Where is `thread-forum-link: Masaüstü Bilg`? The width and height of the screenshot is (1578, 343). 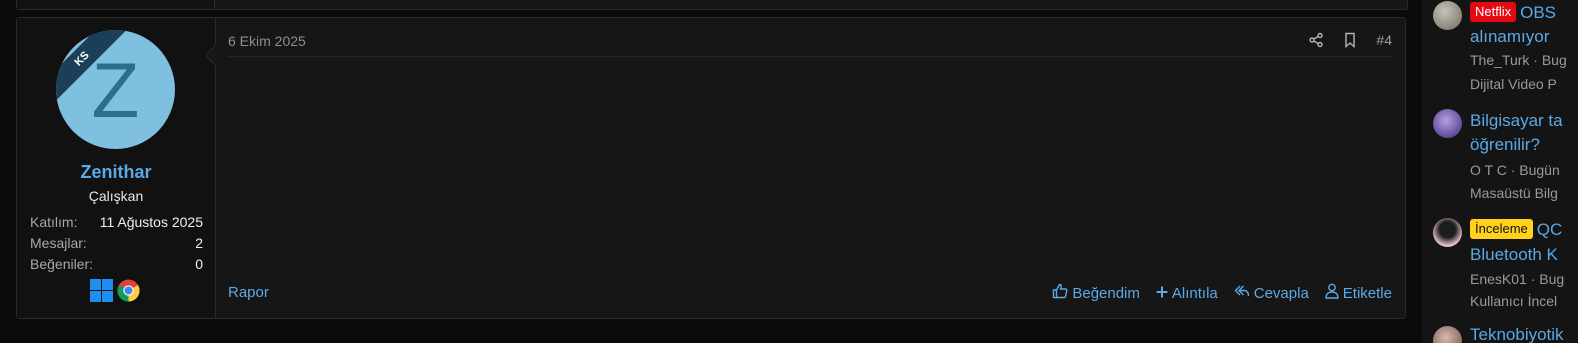
thread-forum-link: Masaüstü Bilg is located at coordinates (1514, 193).